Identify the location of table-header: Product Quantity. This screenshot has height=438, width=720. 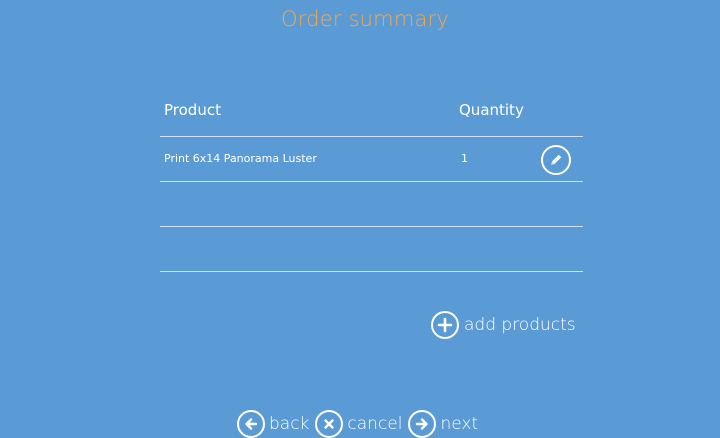
(371, 116).